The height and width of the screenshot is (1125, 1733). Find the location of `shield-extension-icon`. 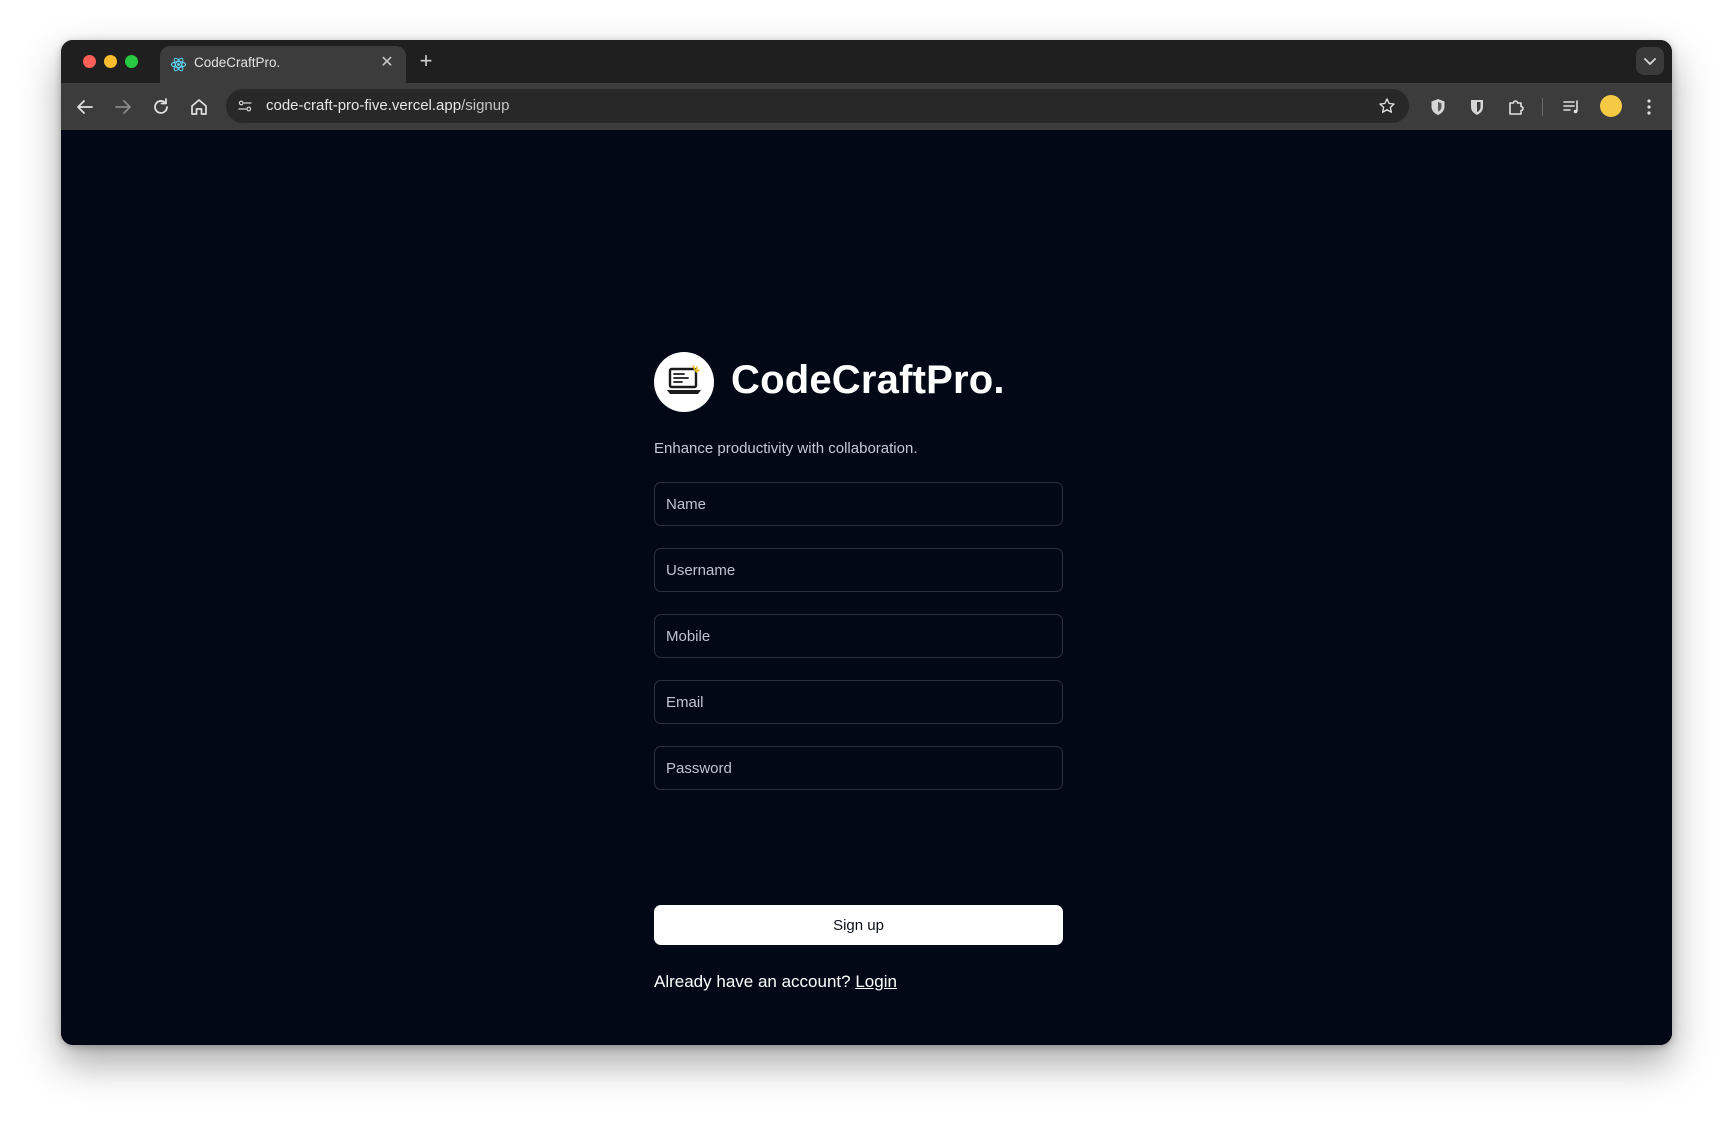

shield-extension-icon is located at coordinates (1438, 107).